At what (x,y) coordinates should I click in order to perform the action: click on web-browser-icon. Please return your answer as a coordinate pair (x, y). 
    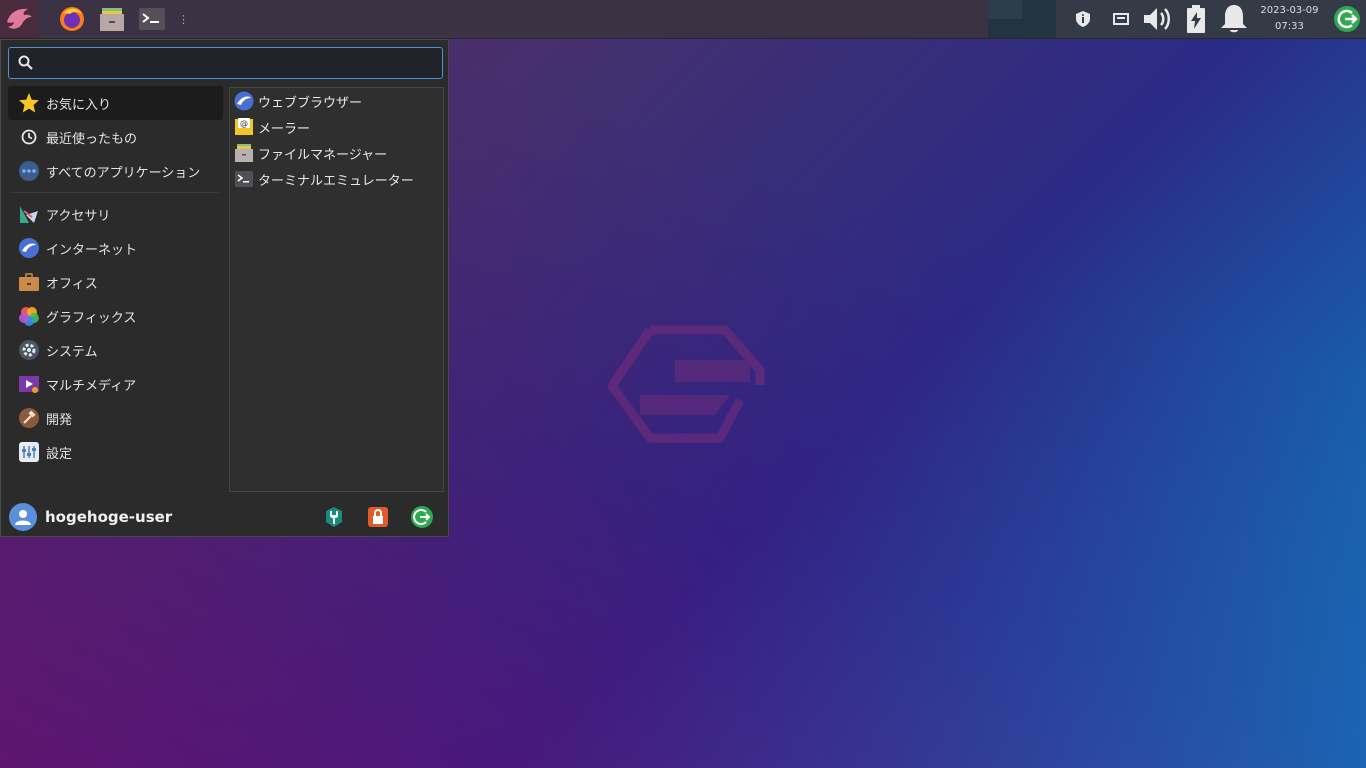
    Looking at the image, I should click on (244, 101).